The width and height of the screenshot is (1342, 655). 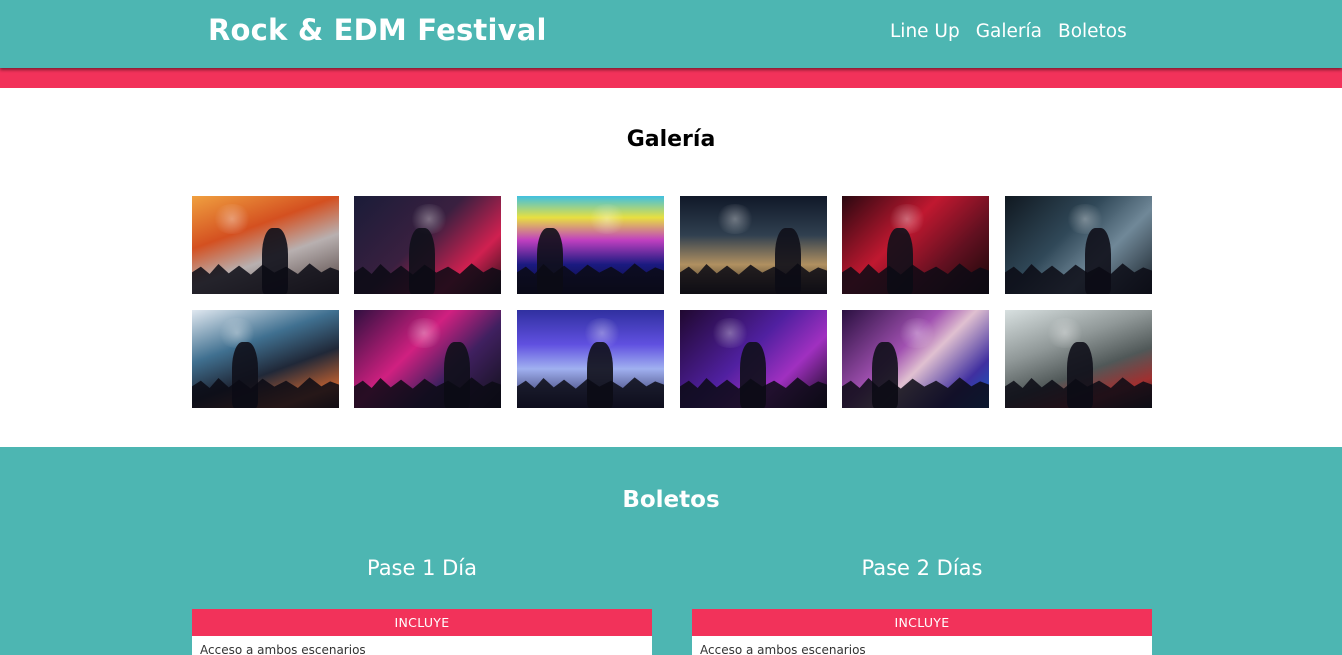 What do you see at coordinates (915, 359) in the screenshot?
I see `two-musicians-stage-photo` at bounding box center [915, 359].